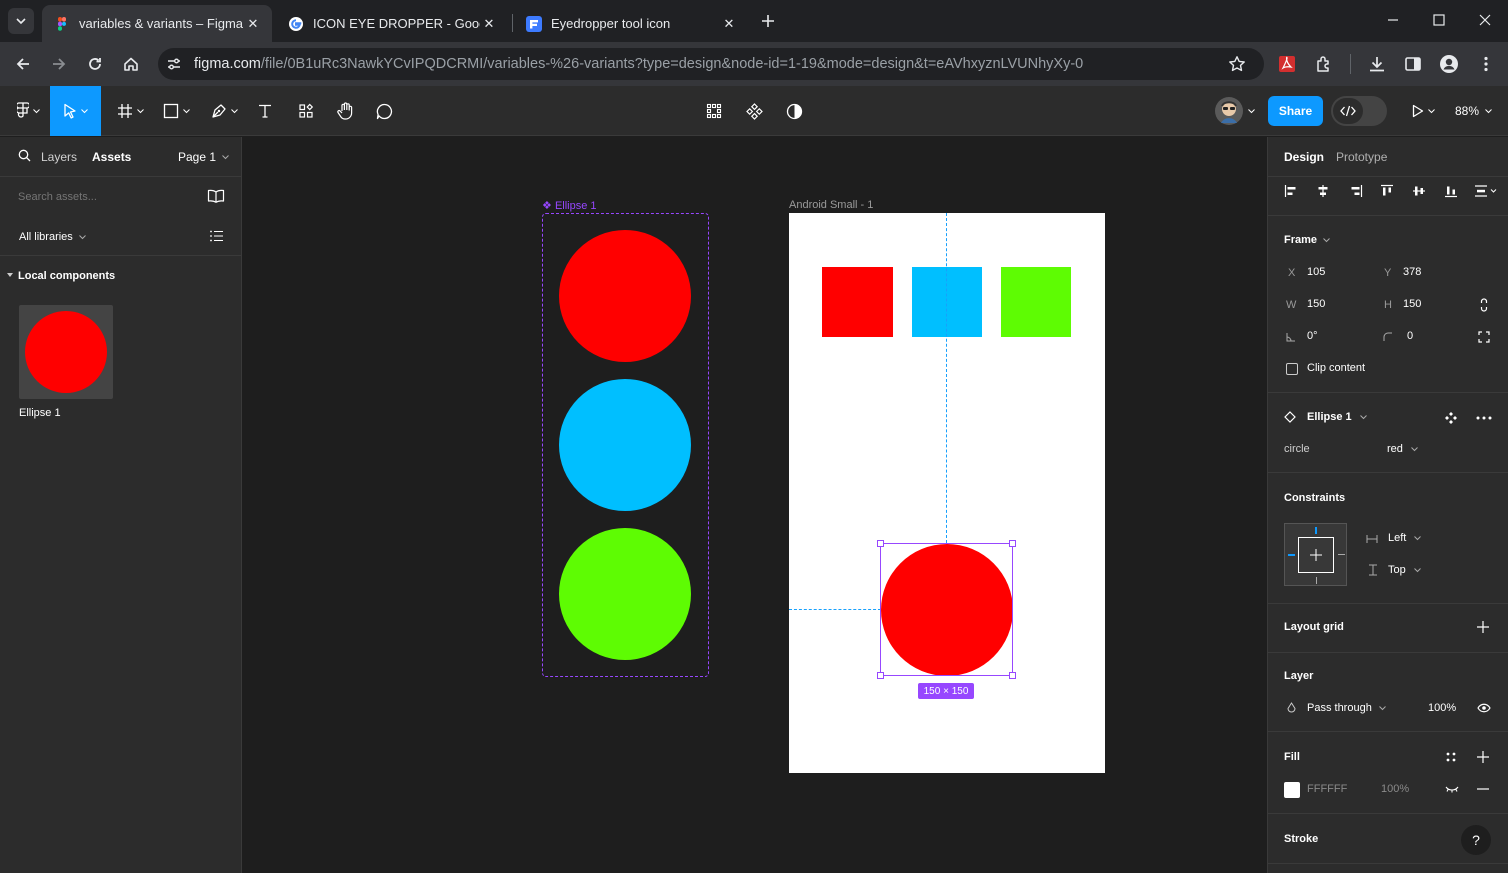 This screenshot has width=1508, height=873. Describe the element at coordinates (1395, 789) in the screenshot. I see `fill-opacity-input: 100%` at that location.